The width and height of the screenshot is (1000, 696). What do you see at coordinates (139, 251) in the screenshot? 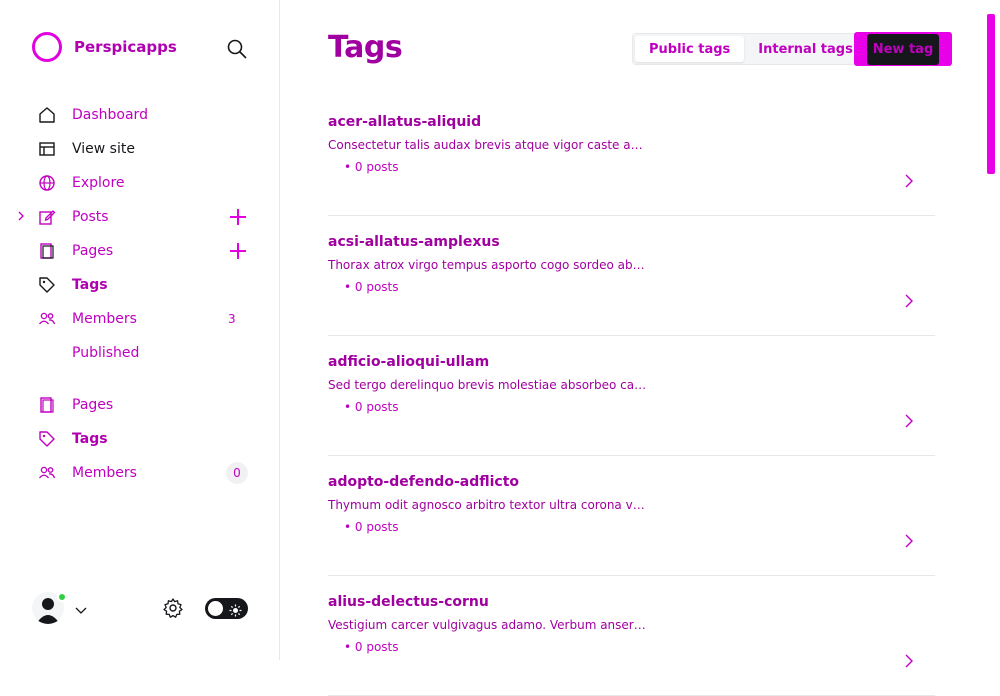
I see `sidebar-item-pages: Pages` at bounding box center [139, 251].